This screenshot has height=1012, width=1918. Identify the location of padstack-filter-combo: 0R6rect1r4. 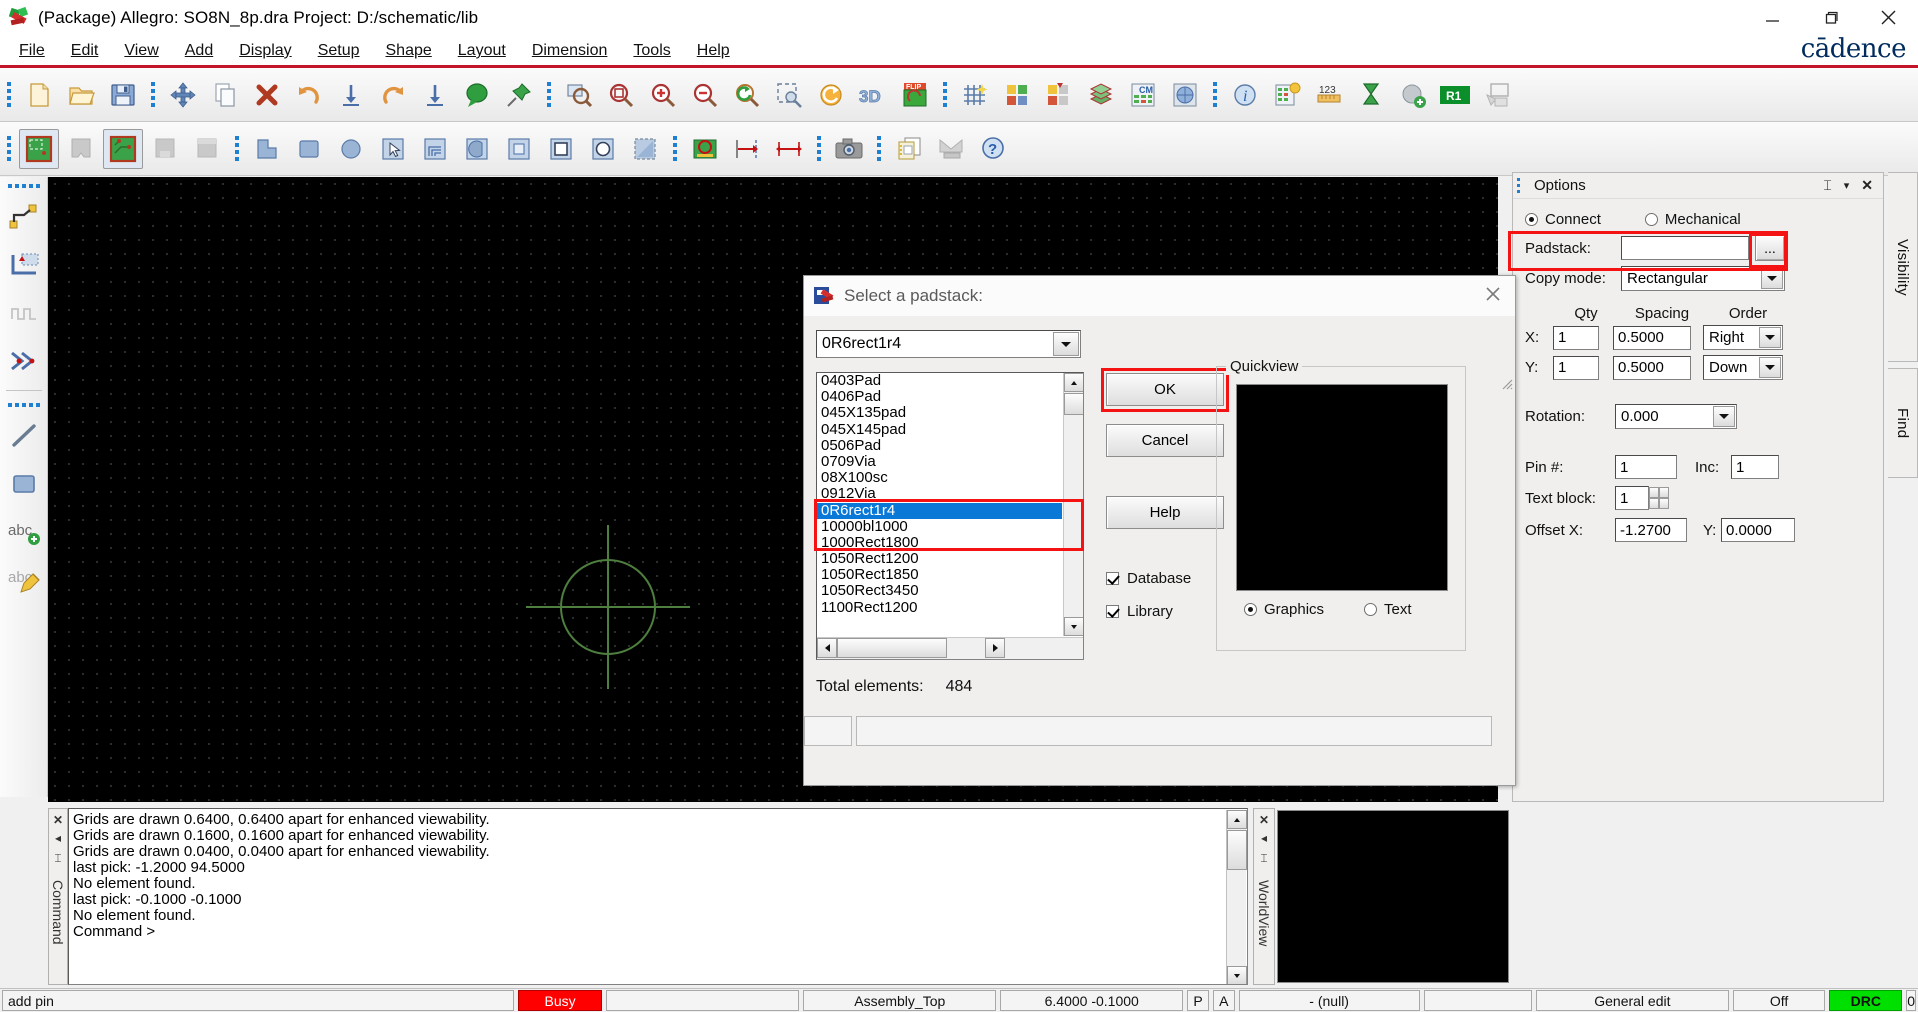
(948, 344).